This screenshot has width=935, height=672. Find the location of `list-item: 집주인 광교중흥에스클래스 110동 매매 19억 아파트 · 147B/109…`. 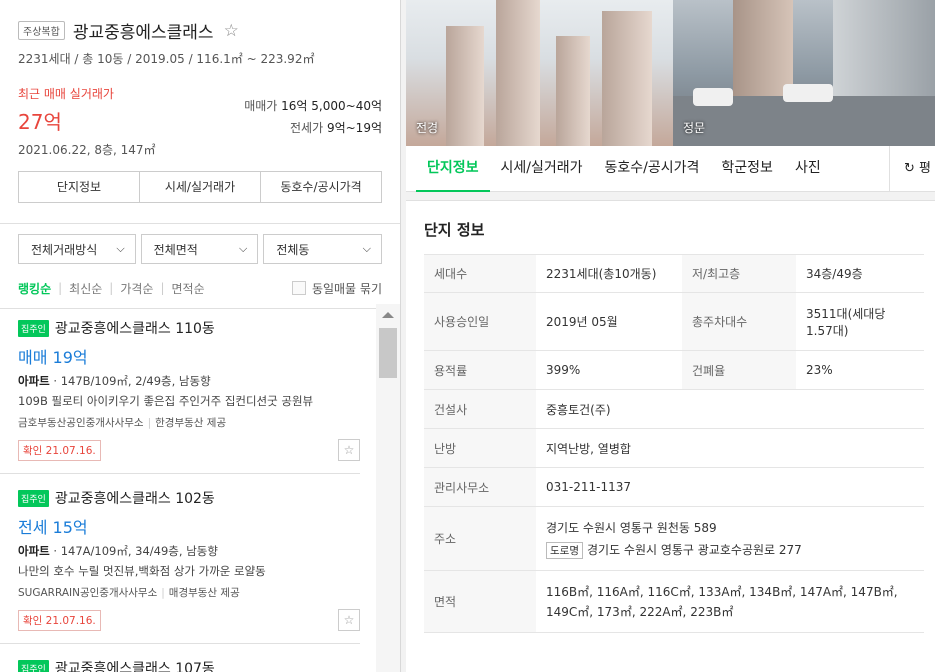

list-item: 집주인 광교중흥에스클래스 110동 매매 19억 아파트 · 147B/109… is located at coordinates (180, 389).